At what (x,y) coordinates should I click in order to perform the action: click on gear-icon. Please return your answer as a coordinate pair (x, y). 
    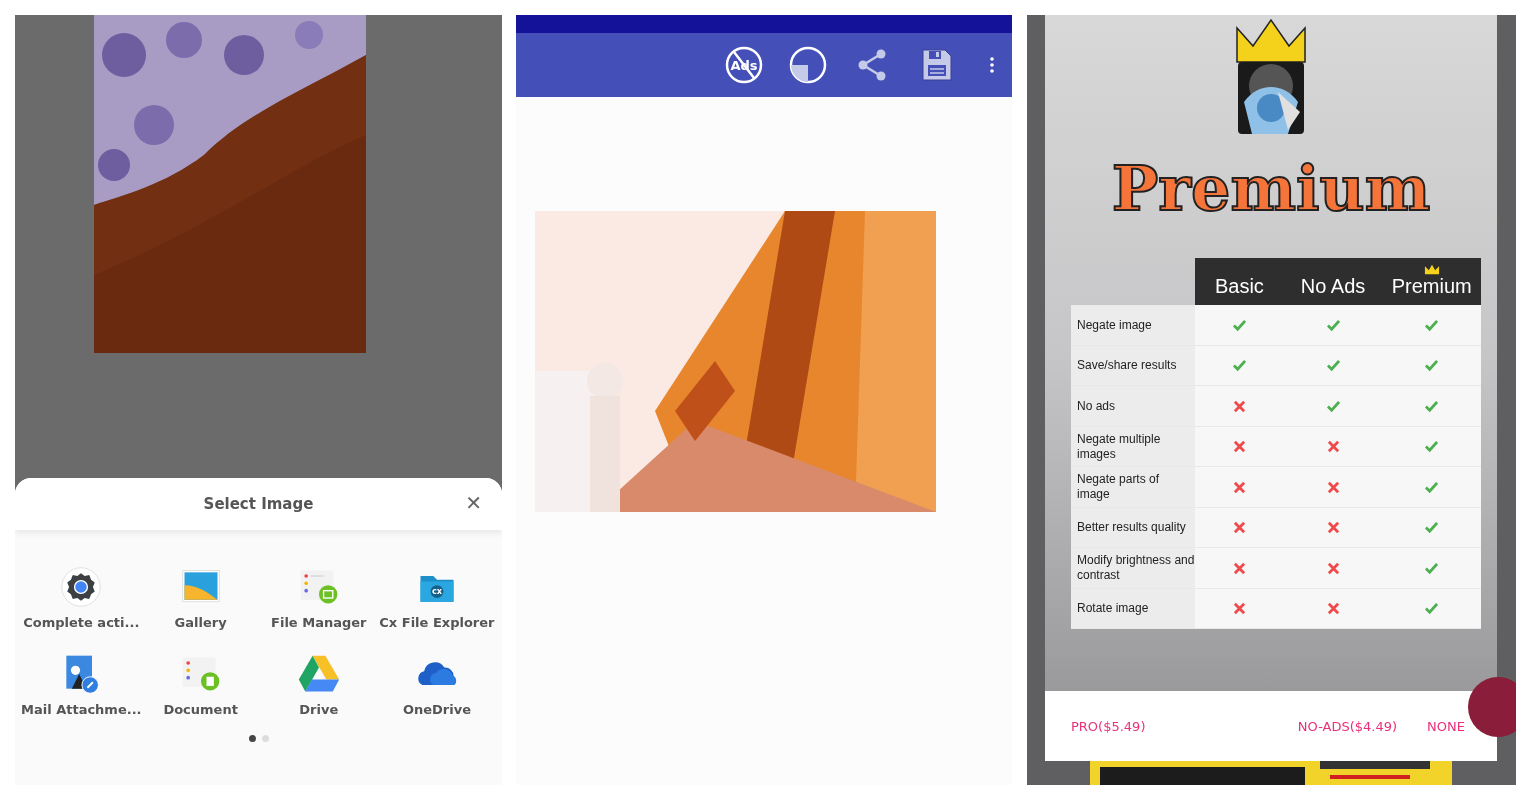
    Looking at the image, I should click on (81, 587).